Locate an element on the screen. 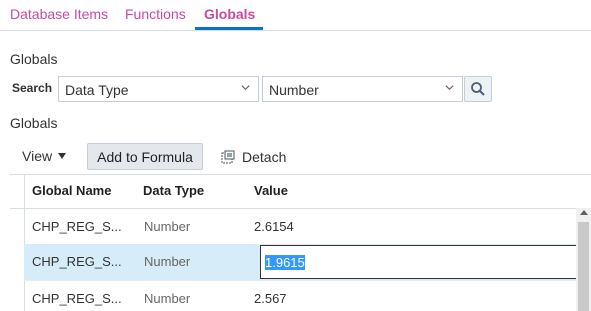 This screenshot has height=311, width=591. search-icon is located at coordinates (478, 89).